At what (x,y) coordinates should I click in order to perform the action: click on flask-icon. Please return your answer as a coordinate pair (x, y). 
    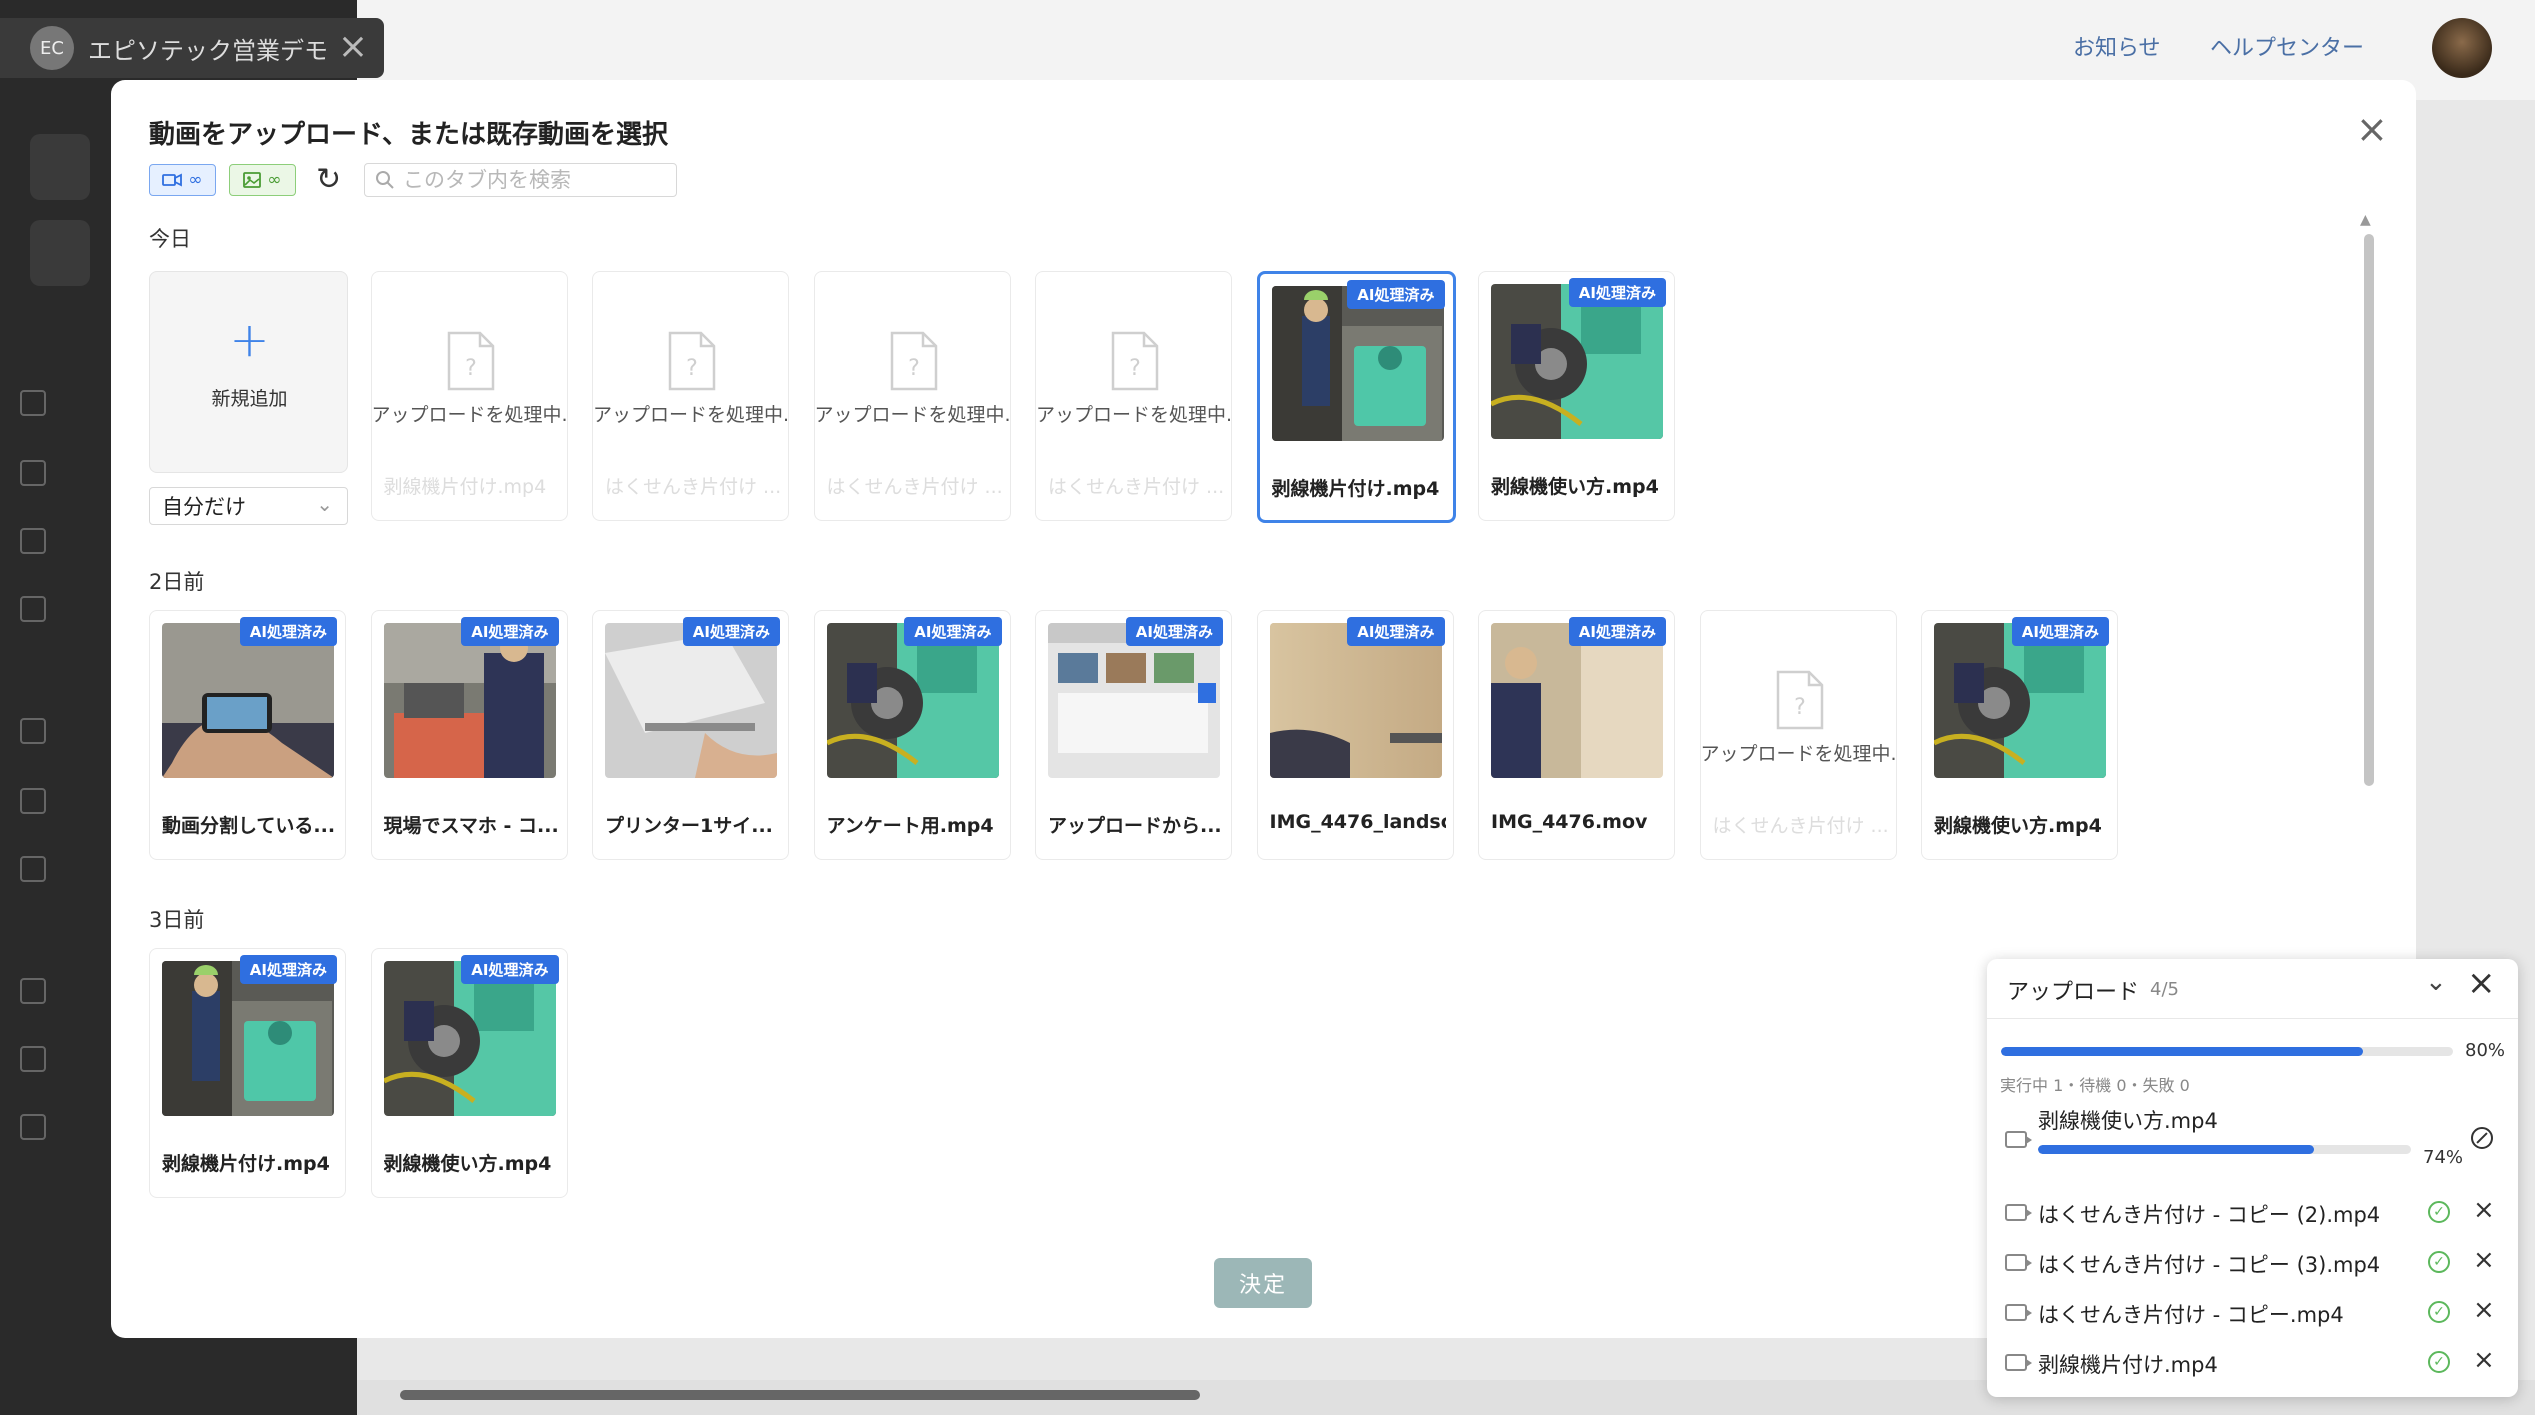
    Looking at the image, I should click on (33, 609).